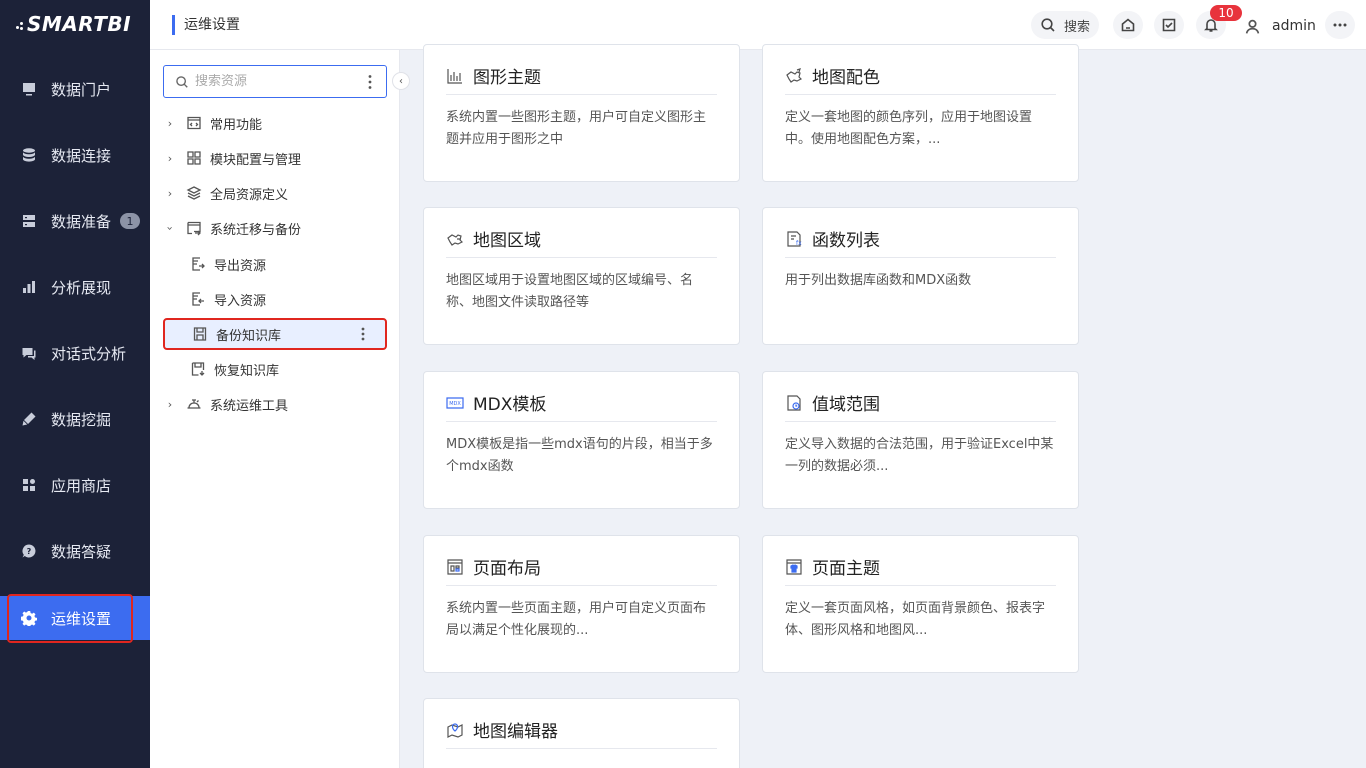 The width and height of the screenshot is (1366, 768). What do you see at coordinates (455, 76) in the screenshot?
I see `chart-theme-icon` at bounding box center [455, 76].